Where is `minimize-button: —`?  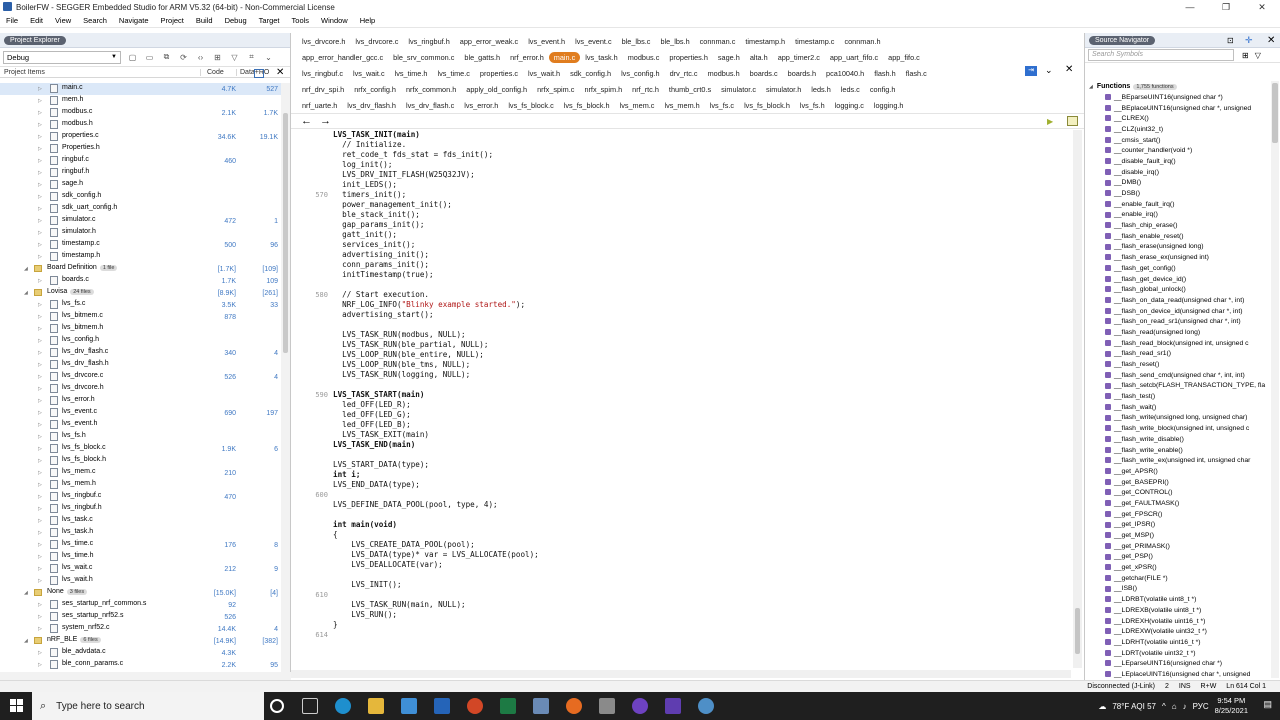 minimize-button: — is located at coordinates (1190, 7).